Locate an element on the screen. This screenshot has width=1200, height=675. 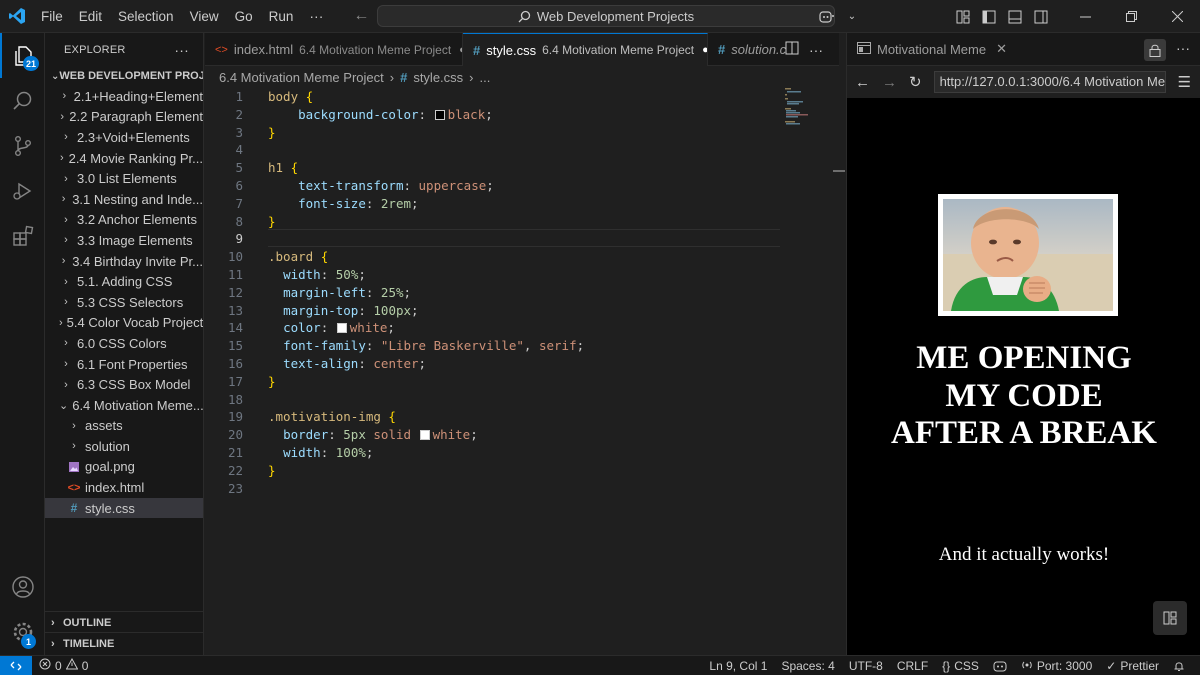
line-number: 5 is located at coordinates (239, 168).